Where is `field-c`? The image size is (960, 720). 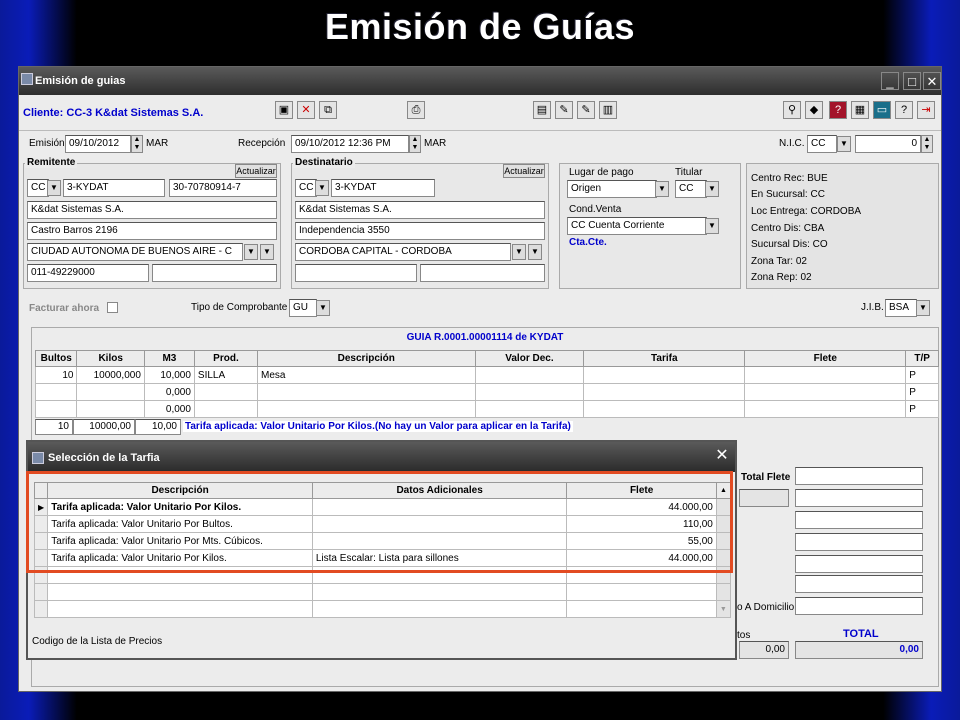
field-c is located at coordinates (859, 520).